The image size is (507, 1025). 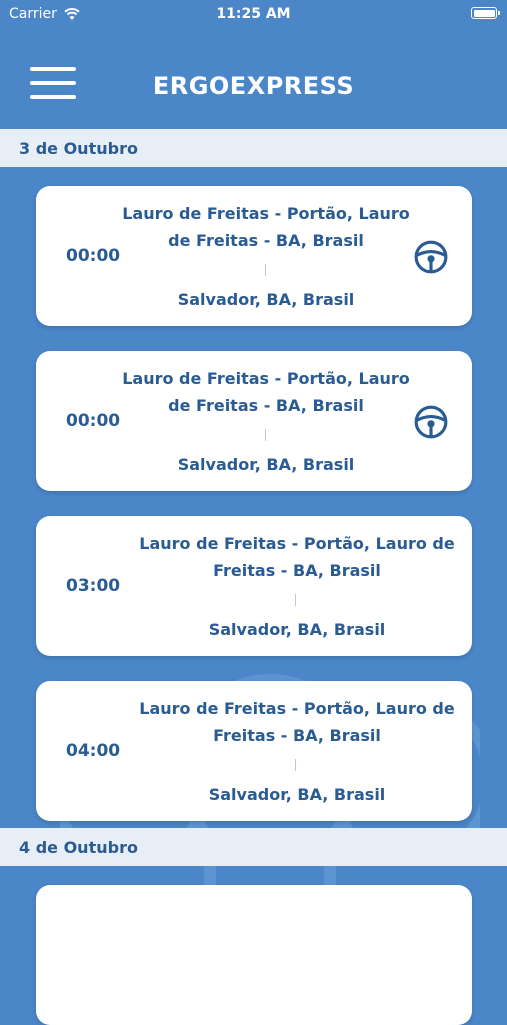 What do you see at coordinates (93, 751) in the screenshot?
I see `trip-time: 04:00` at bounding box center [93, 751].